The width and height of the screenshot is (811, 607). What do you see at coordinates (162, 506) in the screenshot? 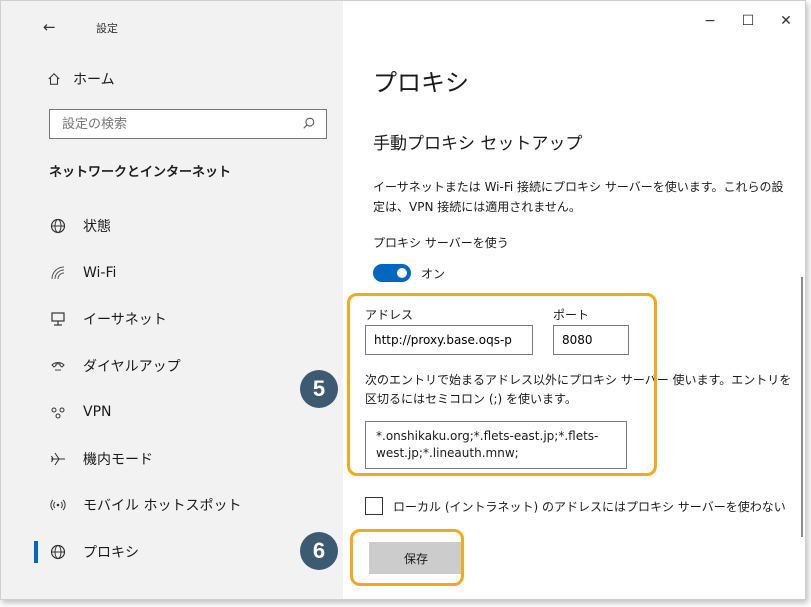
I see `sidebar-item-label: モバイル ホットスポット` at bounding box center [162, 506].